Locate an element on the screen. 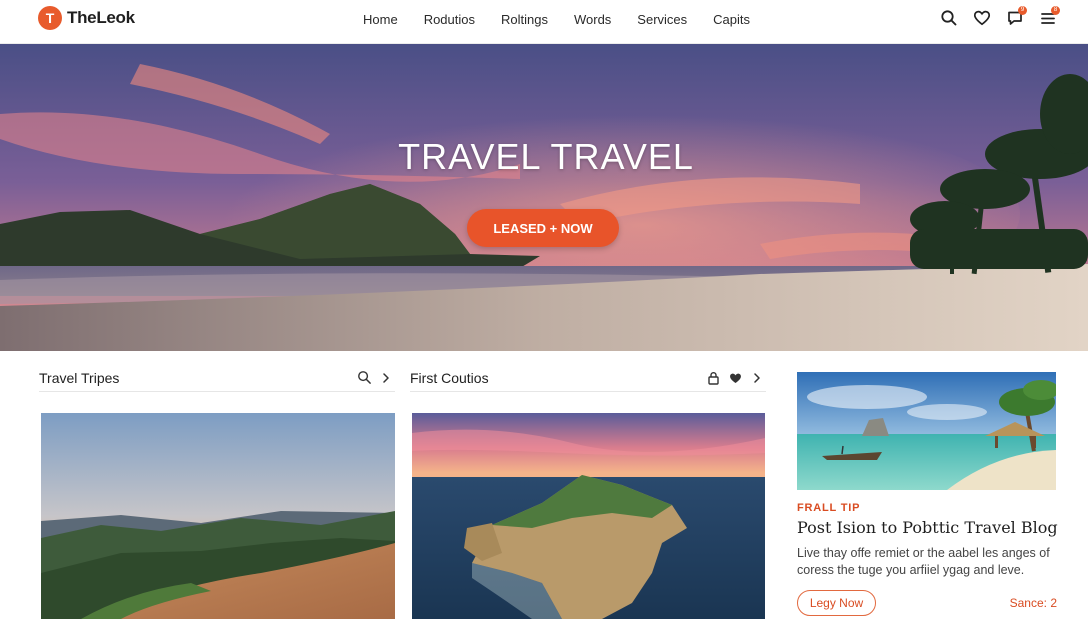  card-header-travel-tripes: Travel Tripes is located at coordinates (217, 378).